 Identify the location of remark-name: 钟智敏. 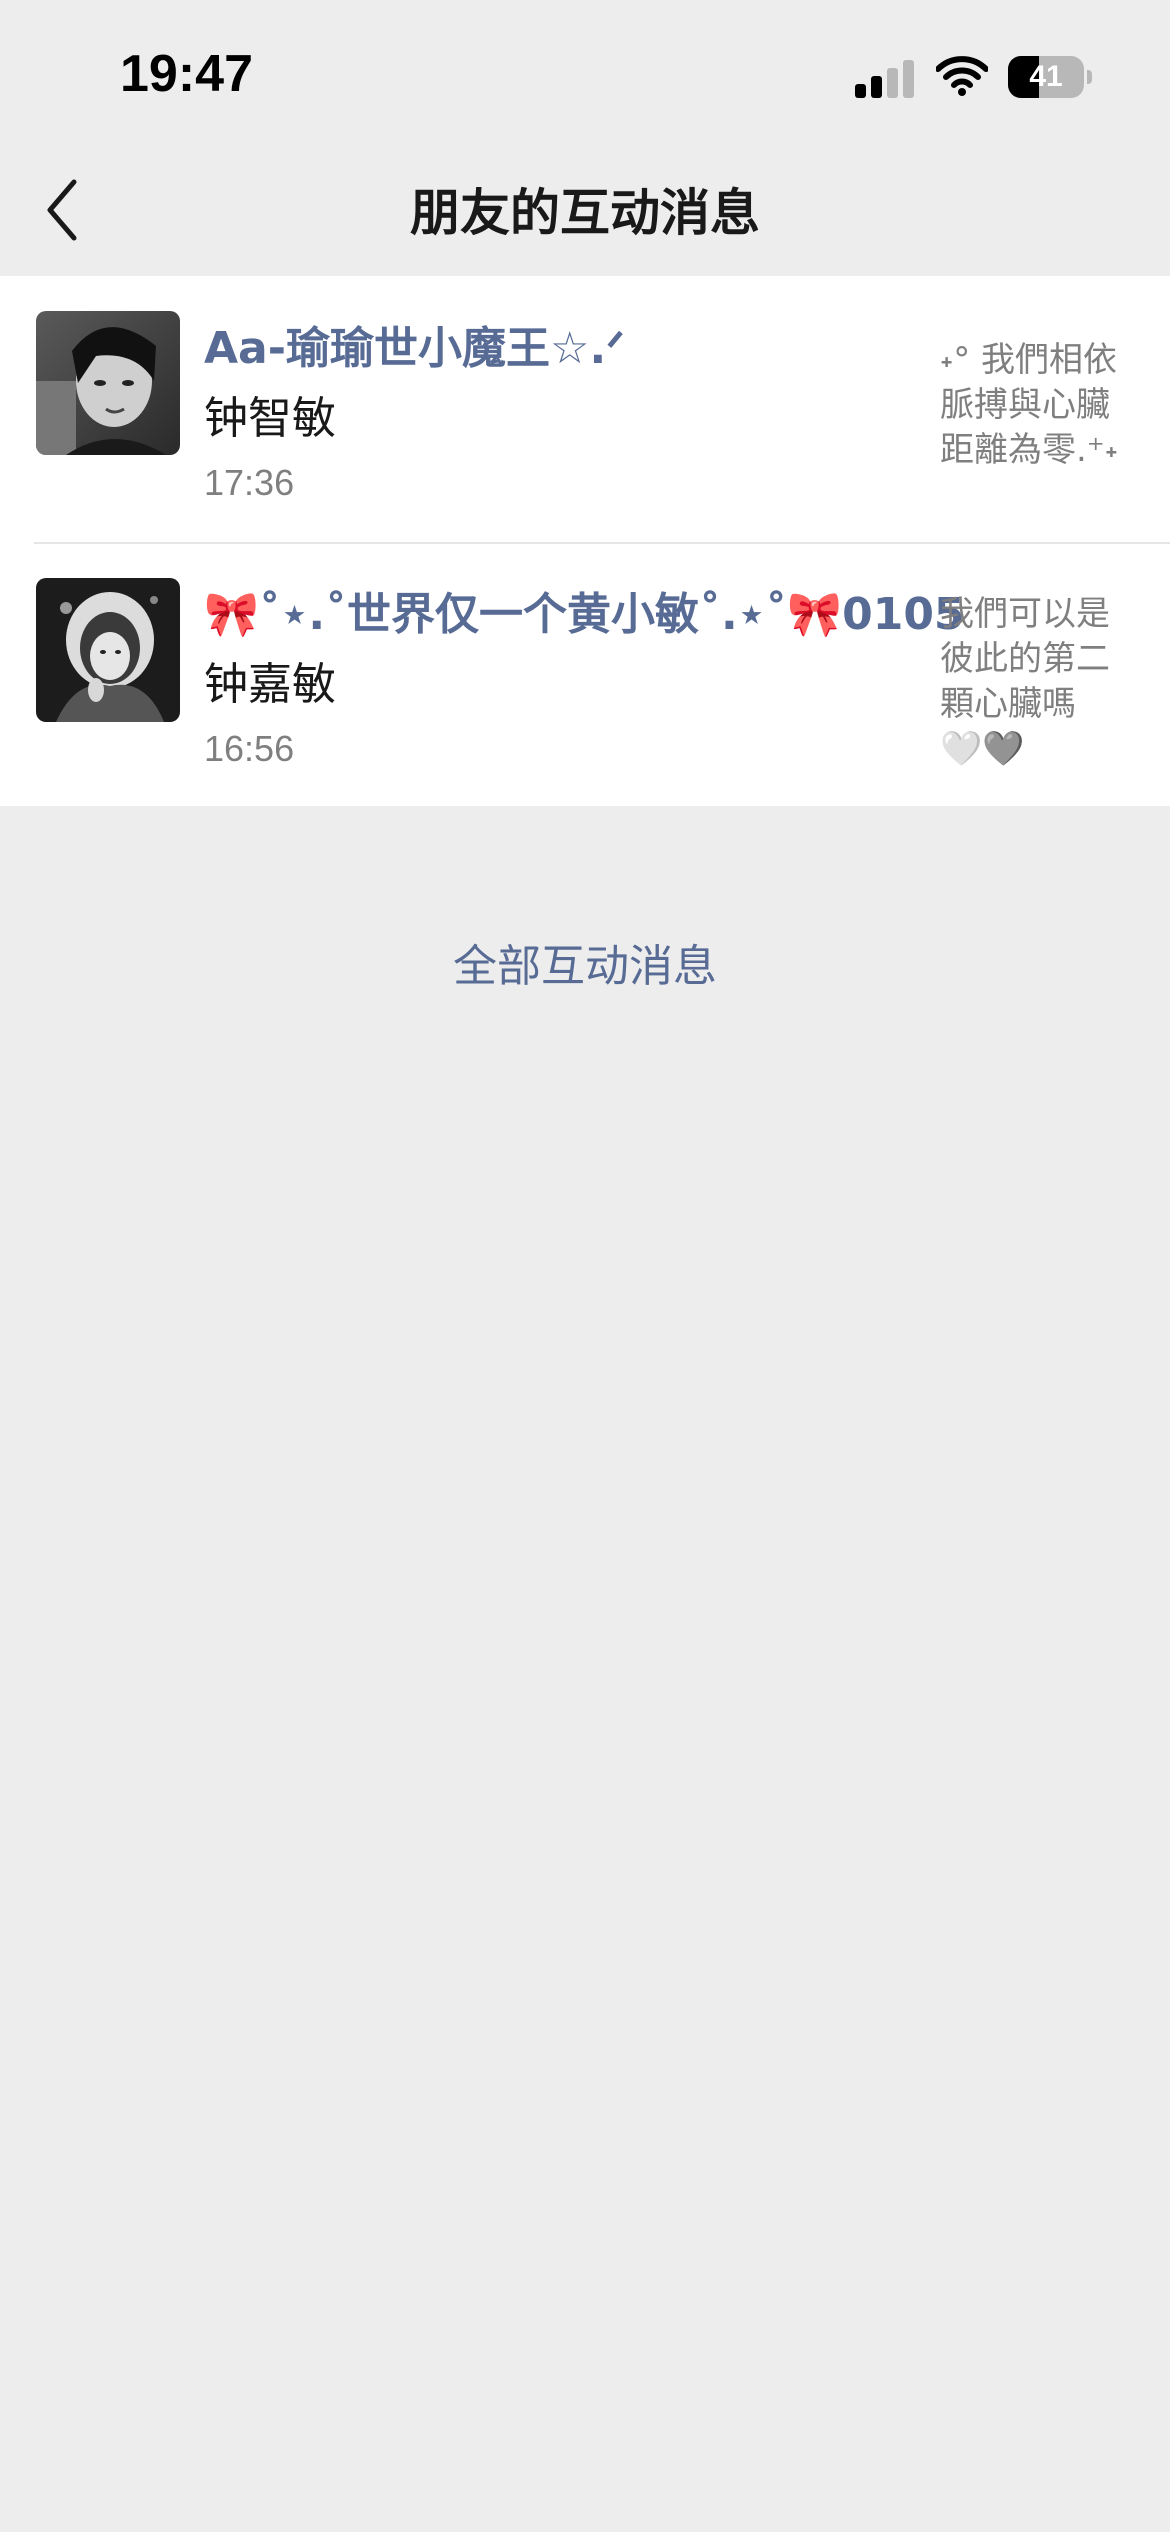
(270, 418).